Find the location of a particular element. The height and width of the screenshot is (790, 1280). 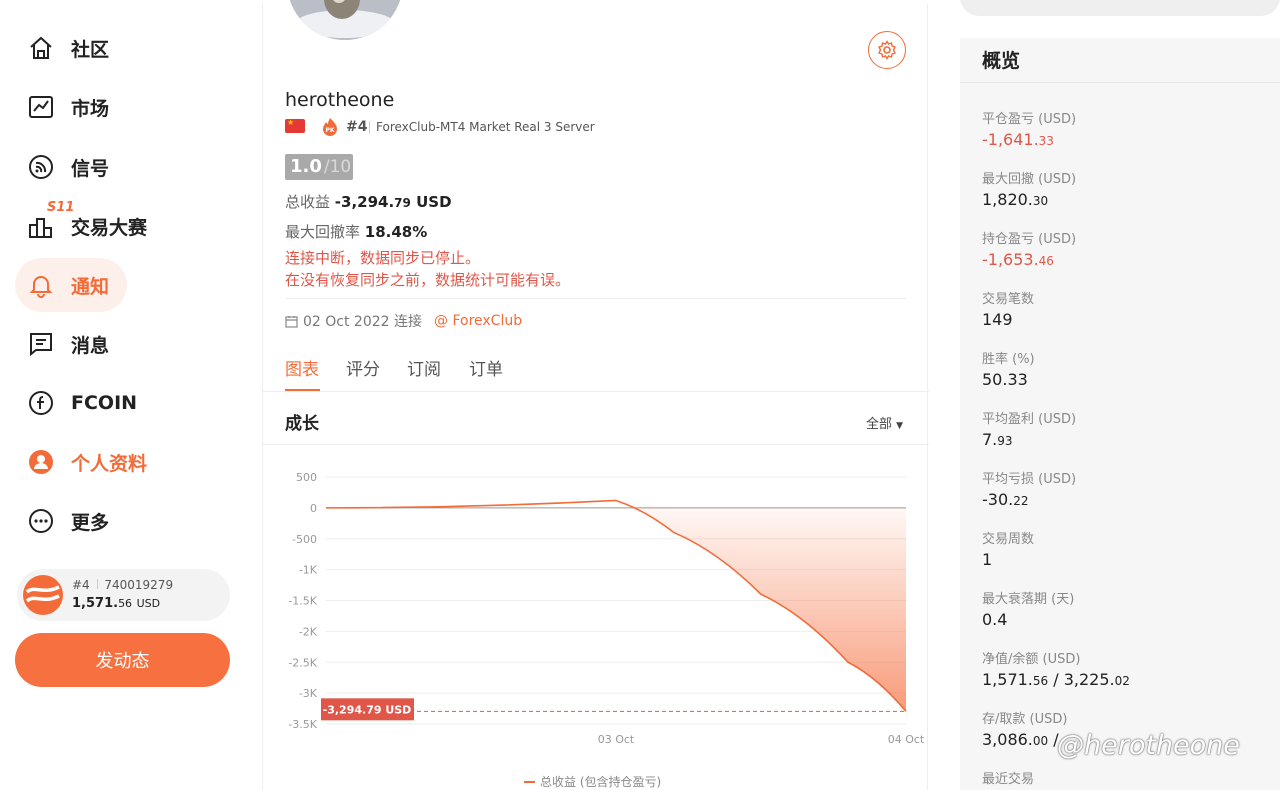

growth-title: 成长 is located at coordinates (302, 424).